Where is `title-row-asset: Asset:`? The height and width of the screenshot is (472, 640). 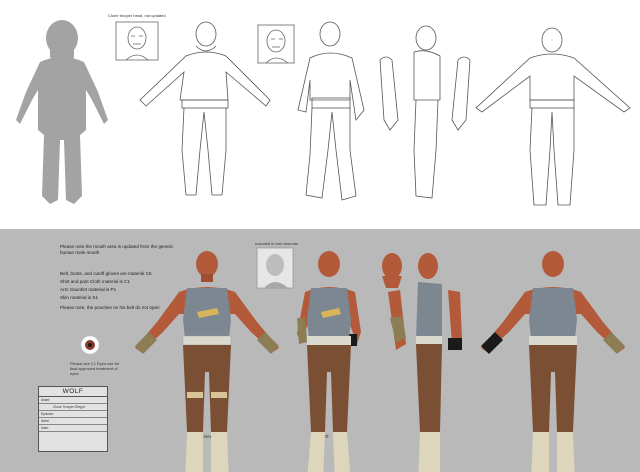
title-row-asset: Asset: is located at coordinates (73, 400).